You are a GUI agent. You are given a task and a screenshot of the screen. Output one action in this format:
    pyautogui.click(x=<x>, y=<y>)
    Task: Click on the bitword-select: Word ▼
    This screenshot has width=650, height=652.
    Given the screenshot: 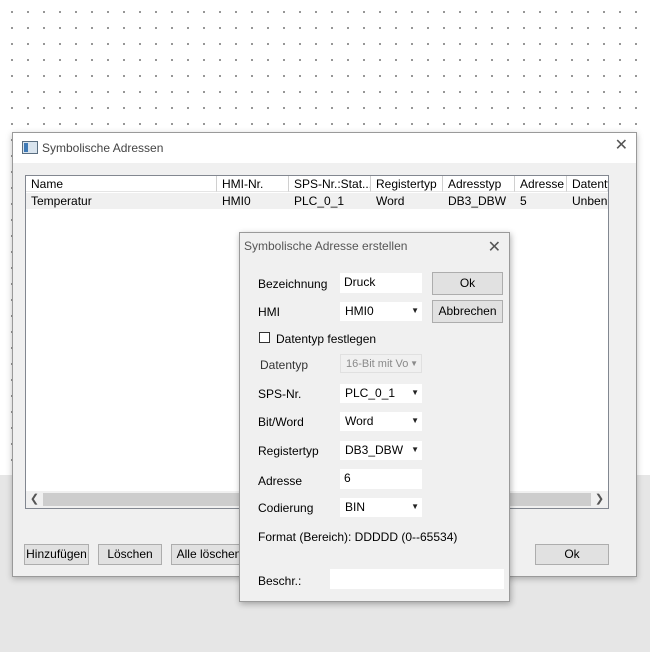 What is the action you would take?
    pyautogui.click(x=381, y=421)
    